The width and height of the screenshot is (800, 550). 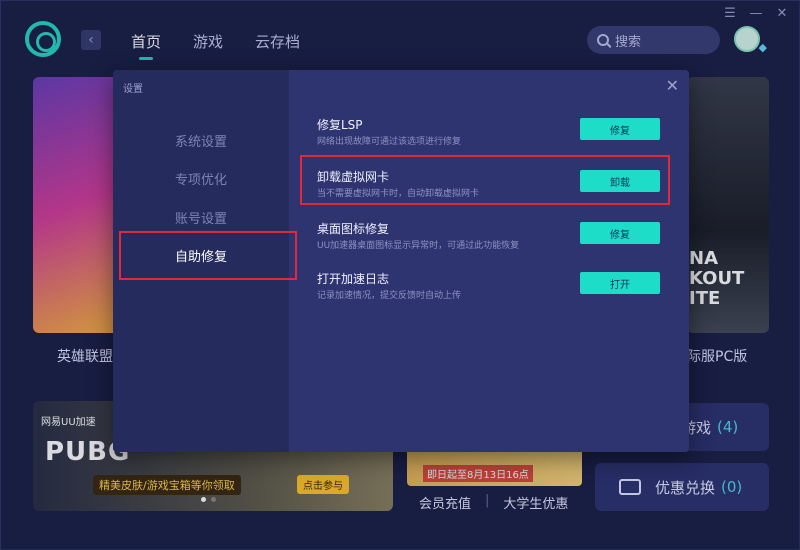 I want to click on close-icon: ✕, so click(x=672, y=85).